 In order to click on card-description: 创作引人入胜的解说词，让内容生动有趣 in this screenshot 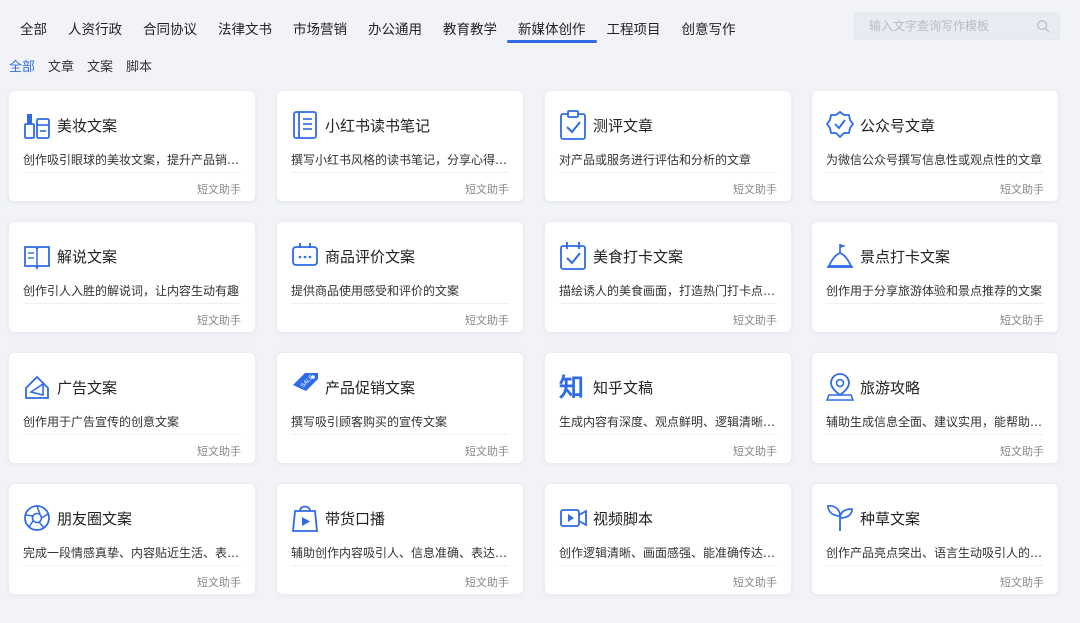, I will do `click(134, 290)`.